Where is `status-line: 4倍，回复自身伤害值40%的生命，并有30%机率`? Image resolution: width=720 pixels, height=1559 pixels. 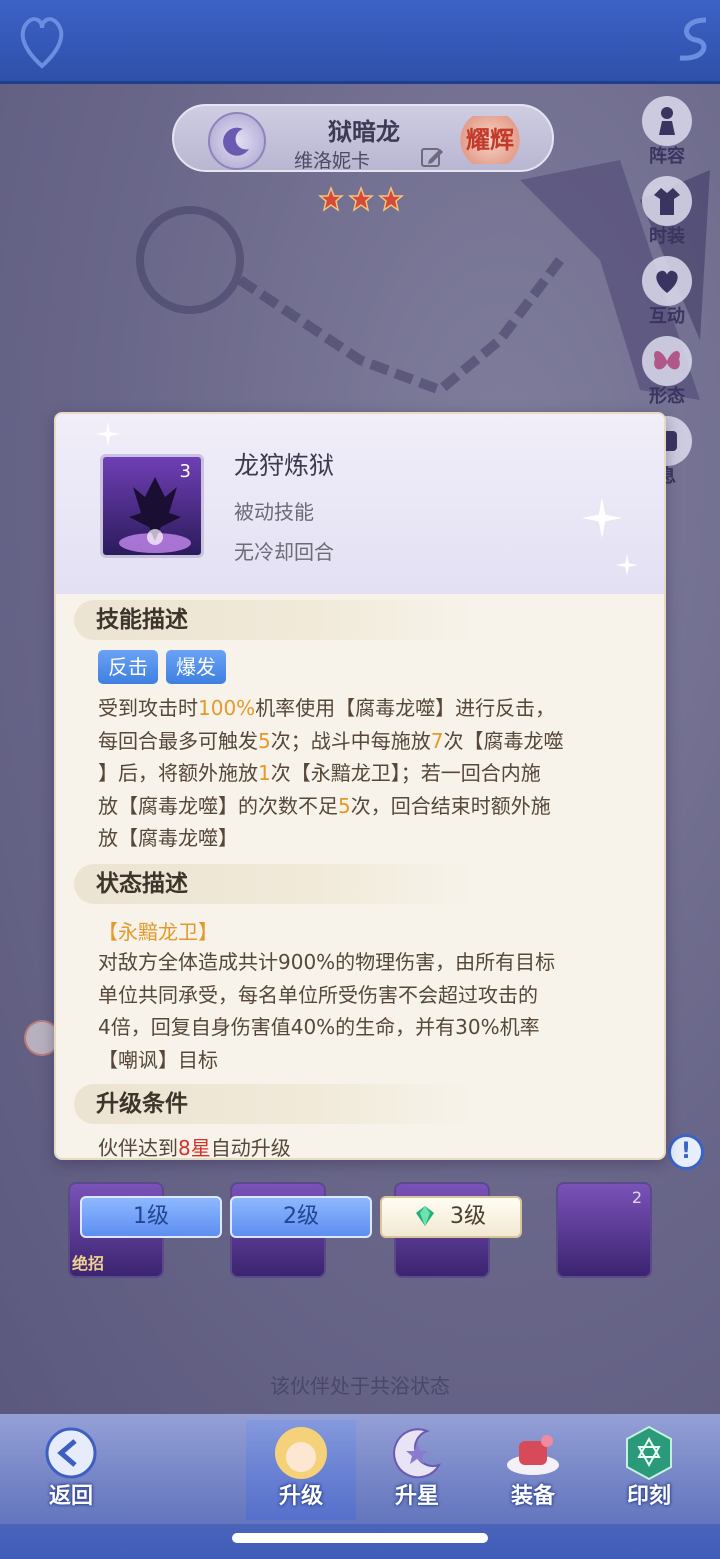
status-line: 4倍，回复自身伤害值40%的生命，并有30%机率 is located at coordinates (319, 1027).